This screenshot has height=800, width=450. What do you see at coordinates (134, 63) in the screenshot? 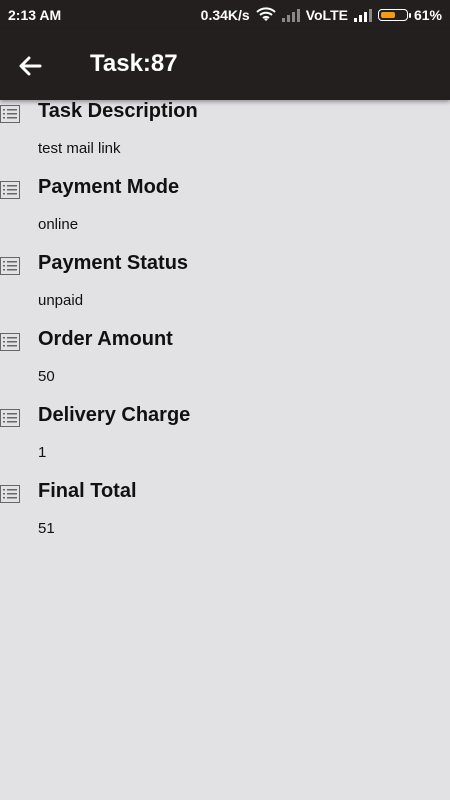
I see `page-title: Task:87` at bounding box center [134, 63].